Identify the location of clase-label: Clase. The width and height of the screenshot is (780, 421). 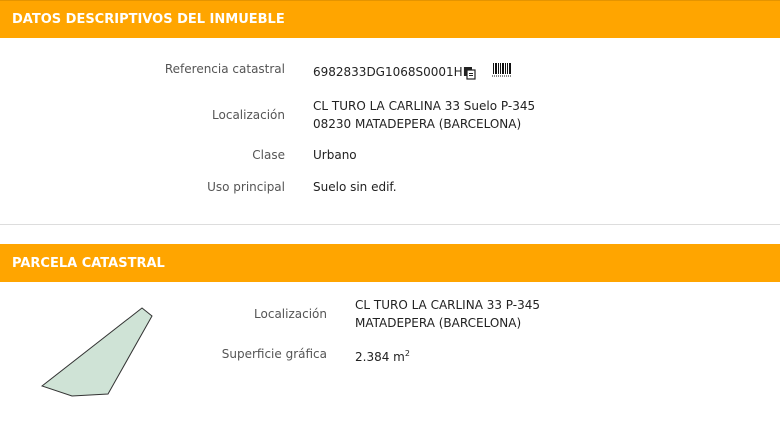
(268, 155).